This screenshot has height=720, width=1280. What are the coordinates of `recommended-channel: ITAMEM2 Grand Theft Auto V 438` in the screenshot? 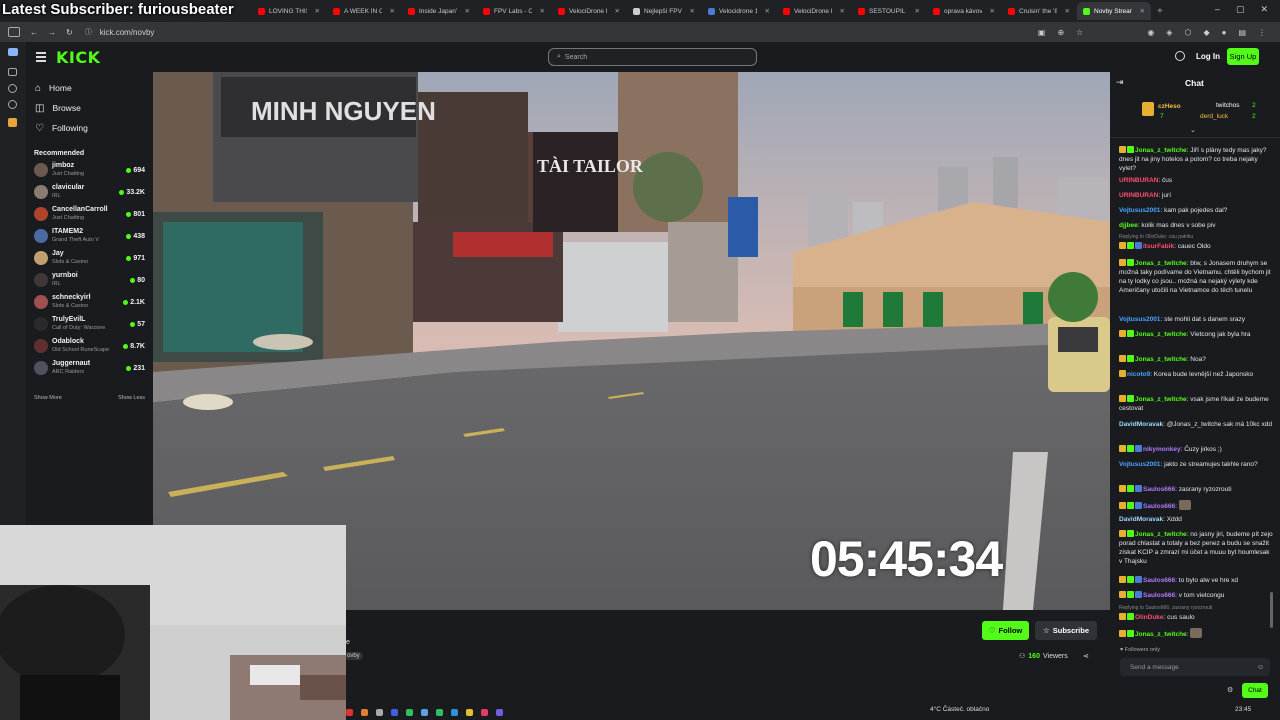 It's located at (89, 236).